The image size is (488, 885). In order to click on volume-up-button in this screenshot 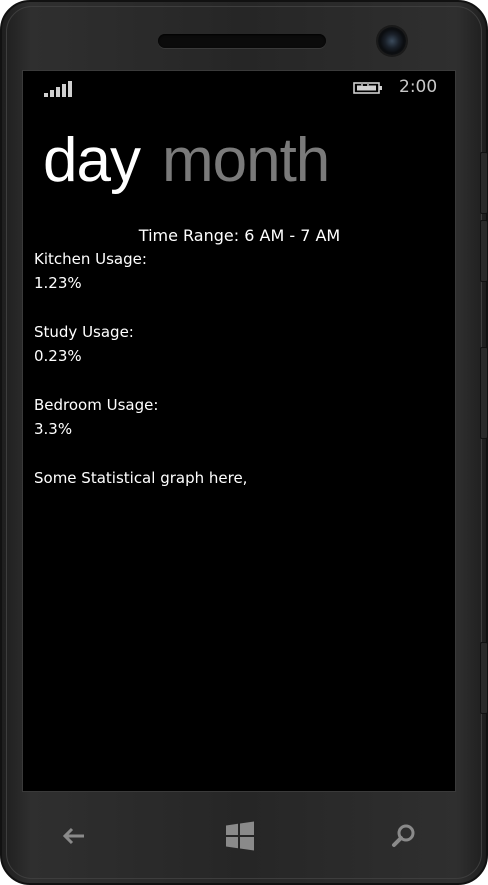, I will do `click(484, 183)`.